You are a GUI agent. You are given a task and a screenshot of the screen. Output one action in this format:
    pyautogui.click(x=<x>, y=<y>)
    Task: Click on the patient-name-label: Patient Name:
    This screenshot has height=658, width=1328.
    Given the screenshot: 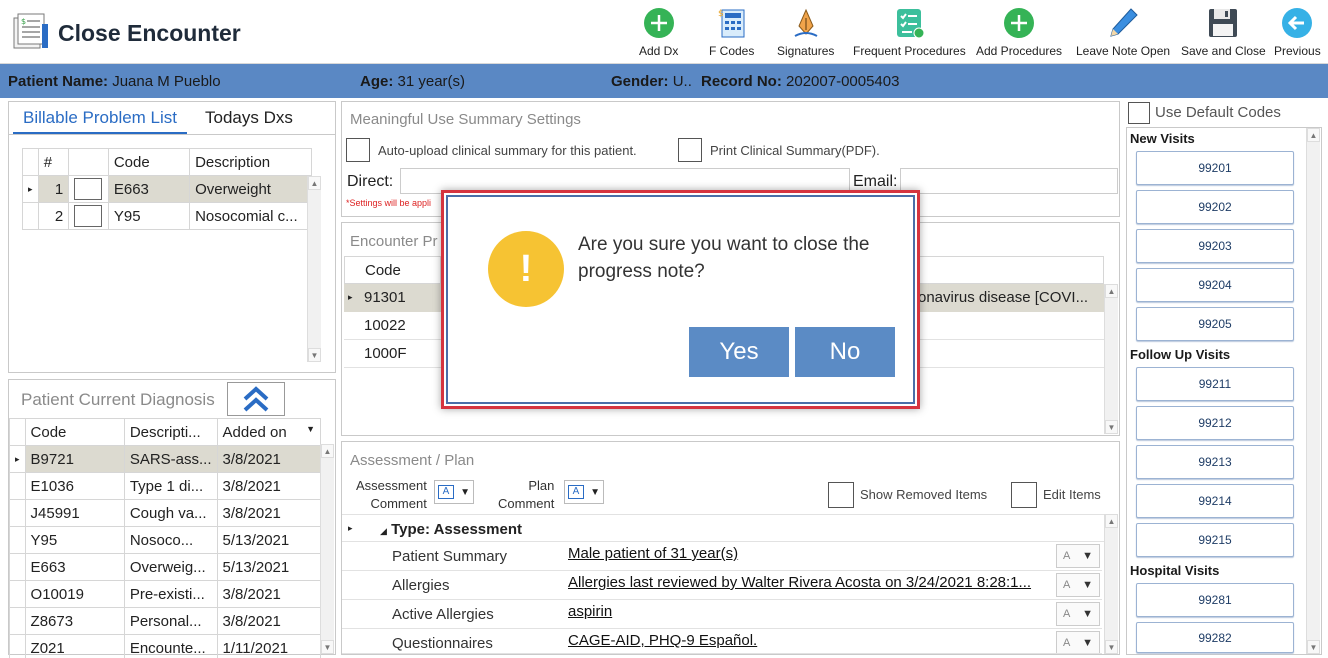 What is the action you would take?
    pyautogui.click(x=58, y=81)
    